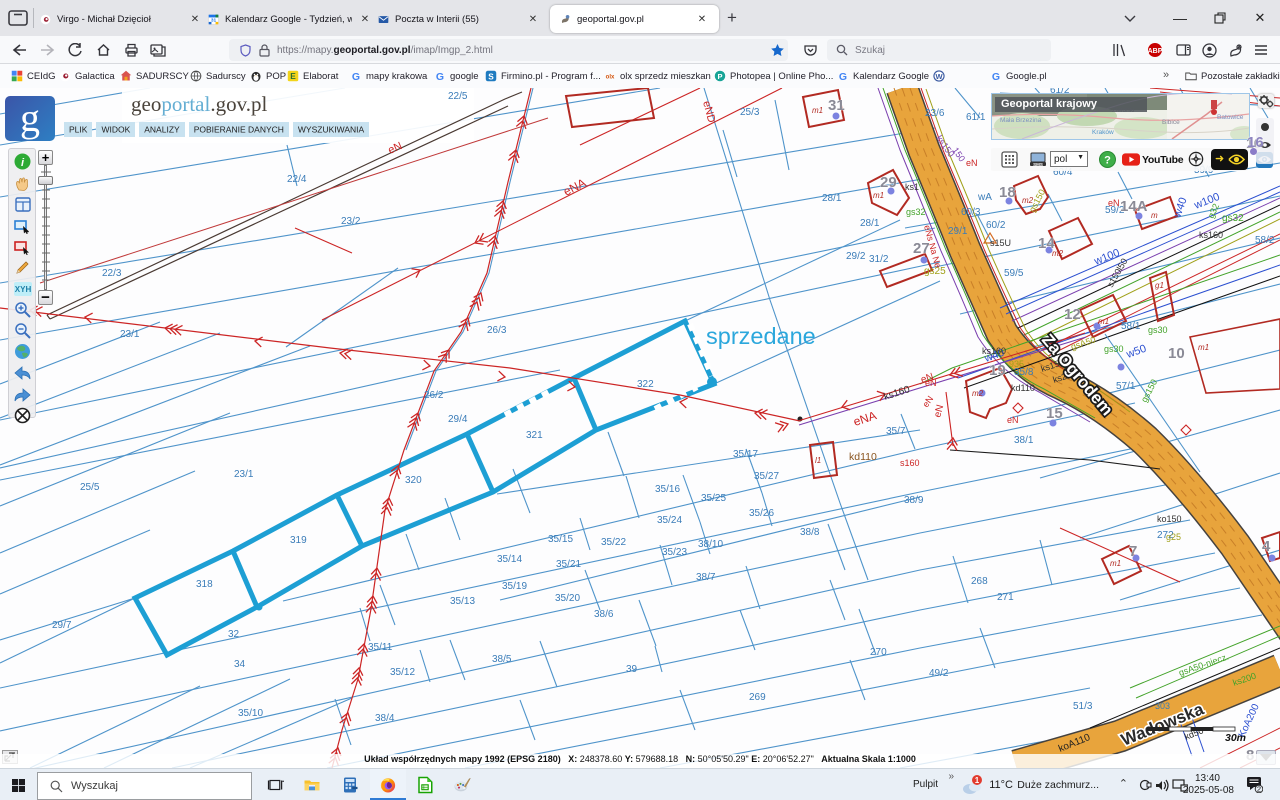 The image size is (1280, 800). What do you see at coordinates (613, 542) in the screenshot?
I see `svg-text: 35/22` at bounding box center [613, 542].